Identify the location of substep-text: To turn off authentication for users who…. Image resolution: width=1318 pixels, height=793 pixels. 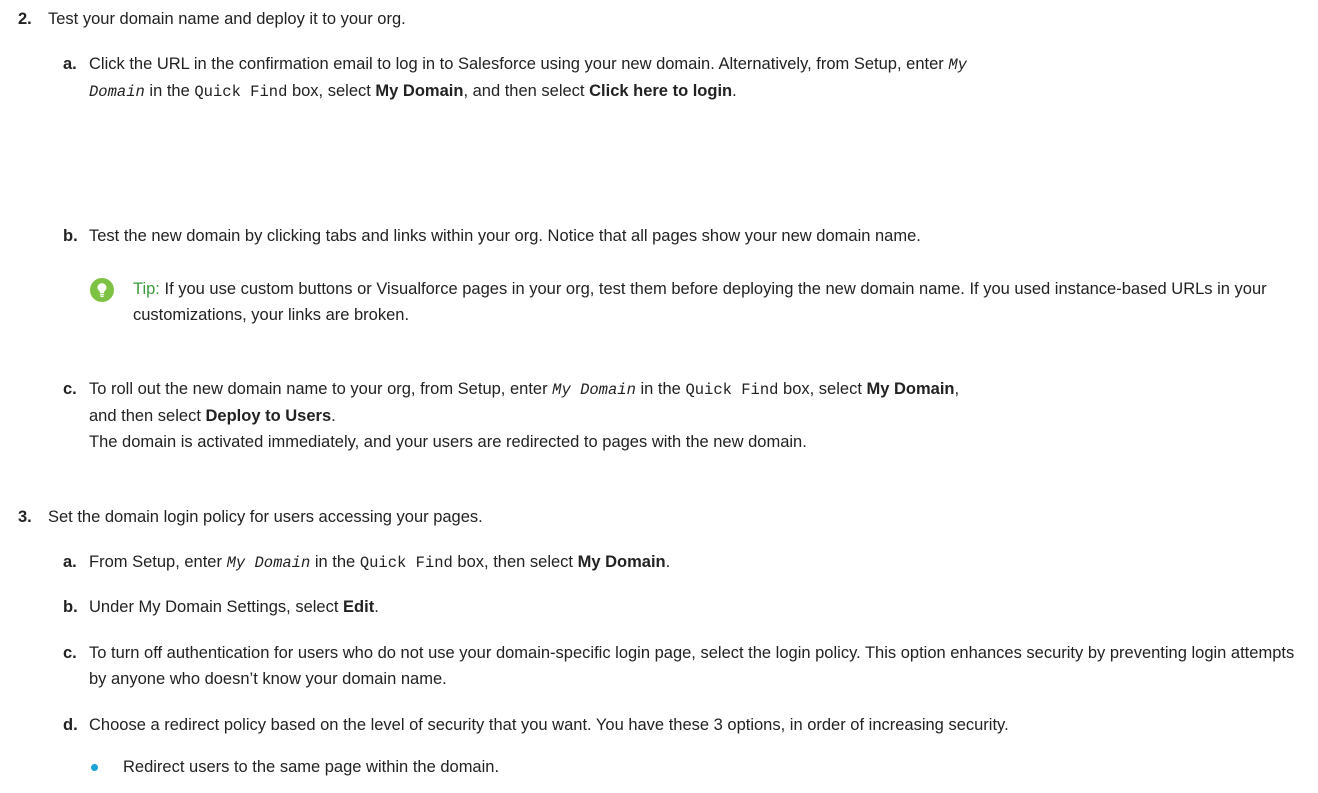
(692, 666).